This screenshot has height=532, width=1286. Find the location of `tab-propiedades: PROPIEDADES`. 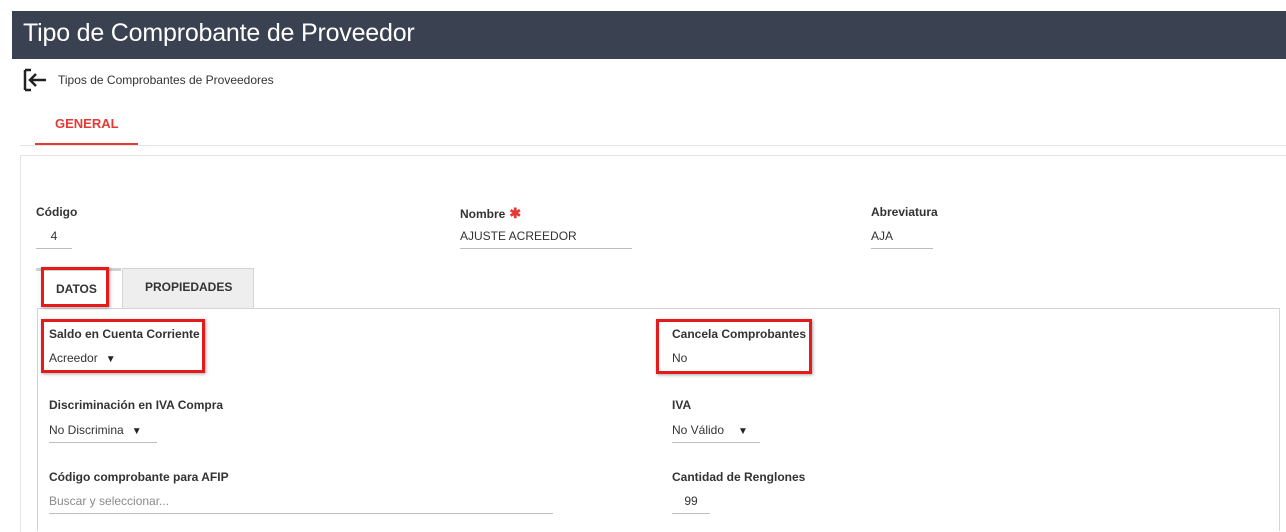

tab-propiedades: PROPIEDADES is located at coordinates (188, 288).